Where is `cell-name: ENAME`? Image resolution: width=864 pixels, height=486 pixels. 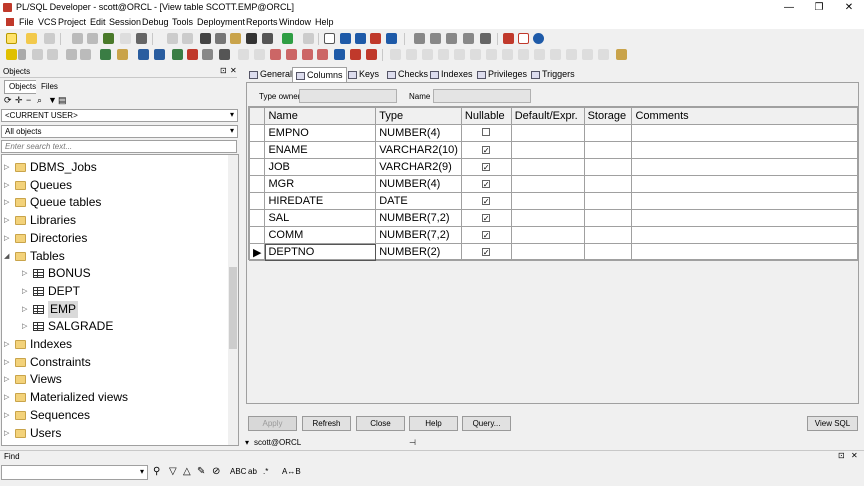 cell-name: ENAME is located at coordinates (320, 150).